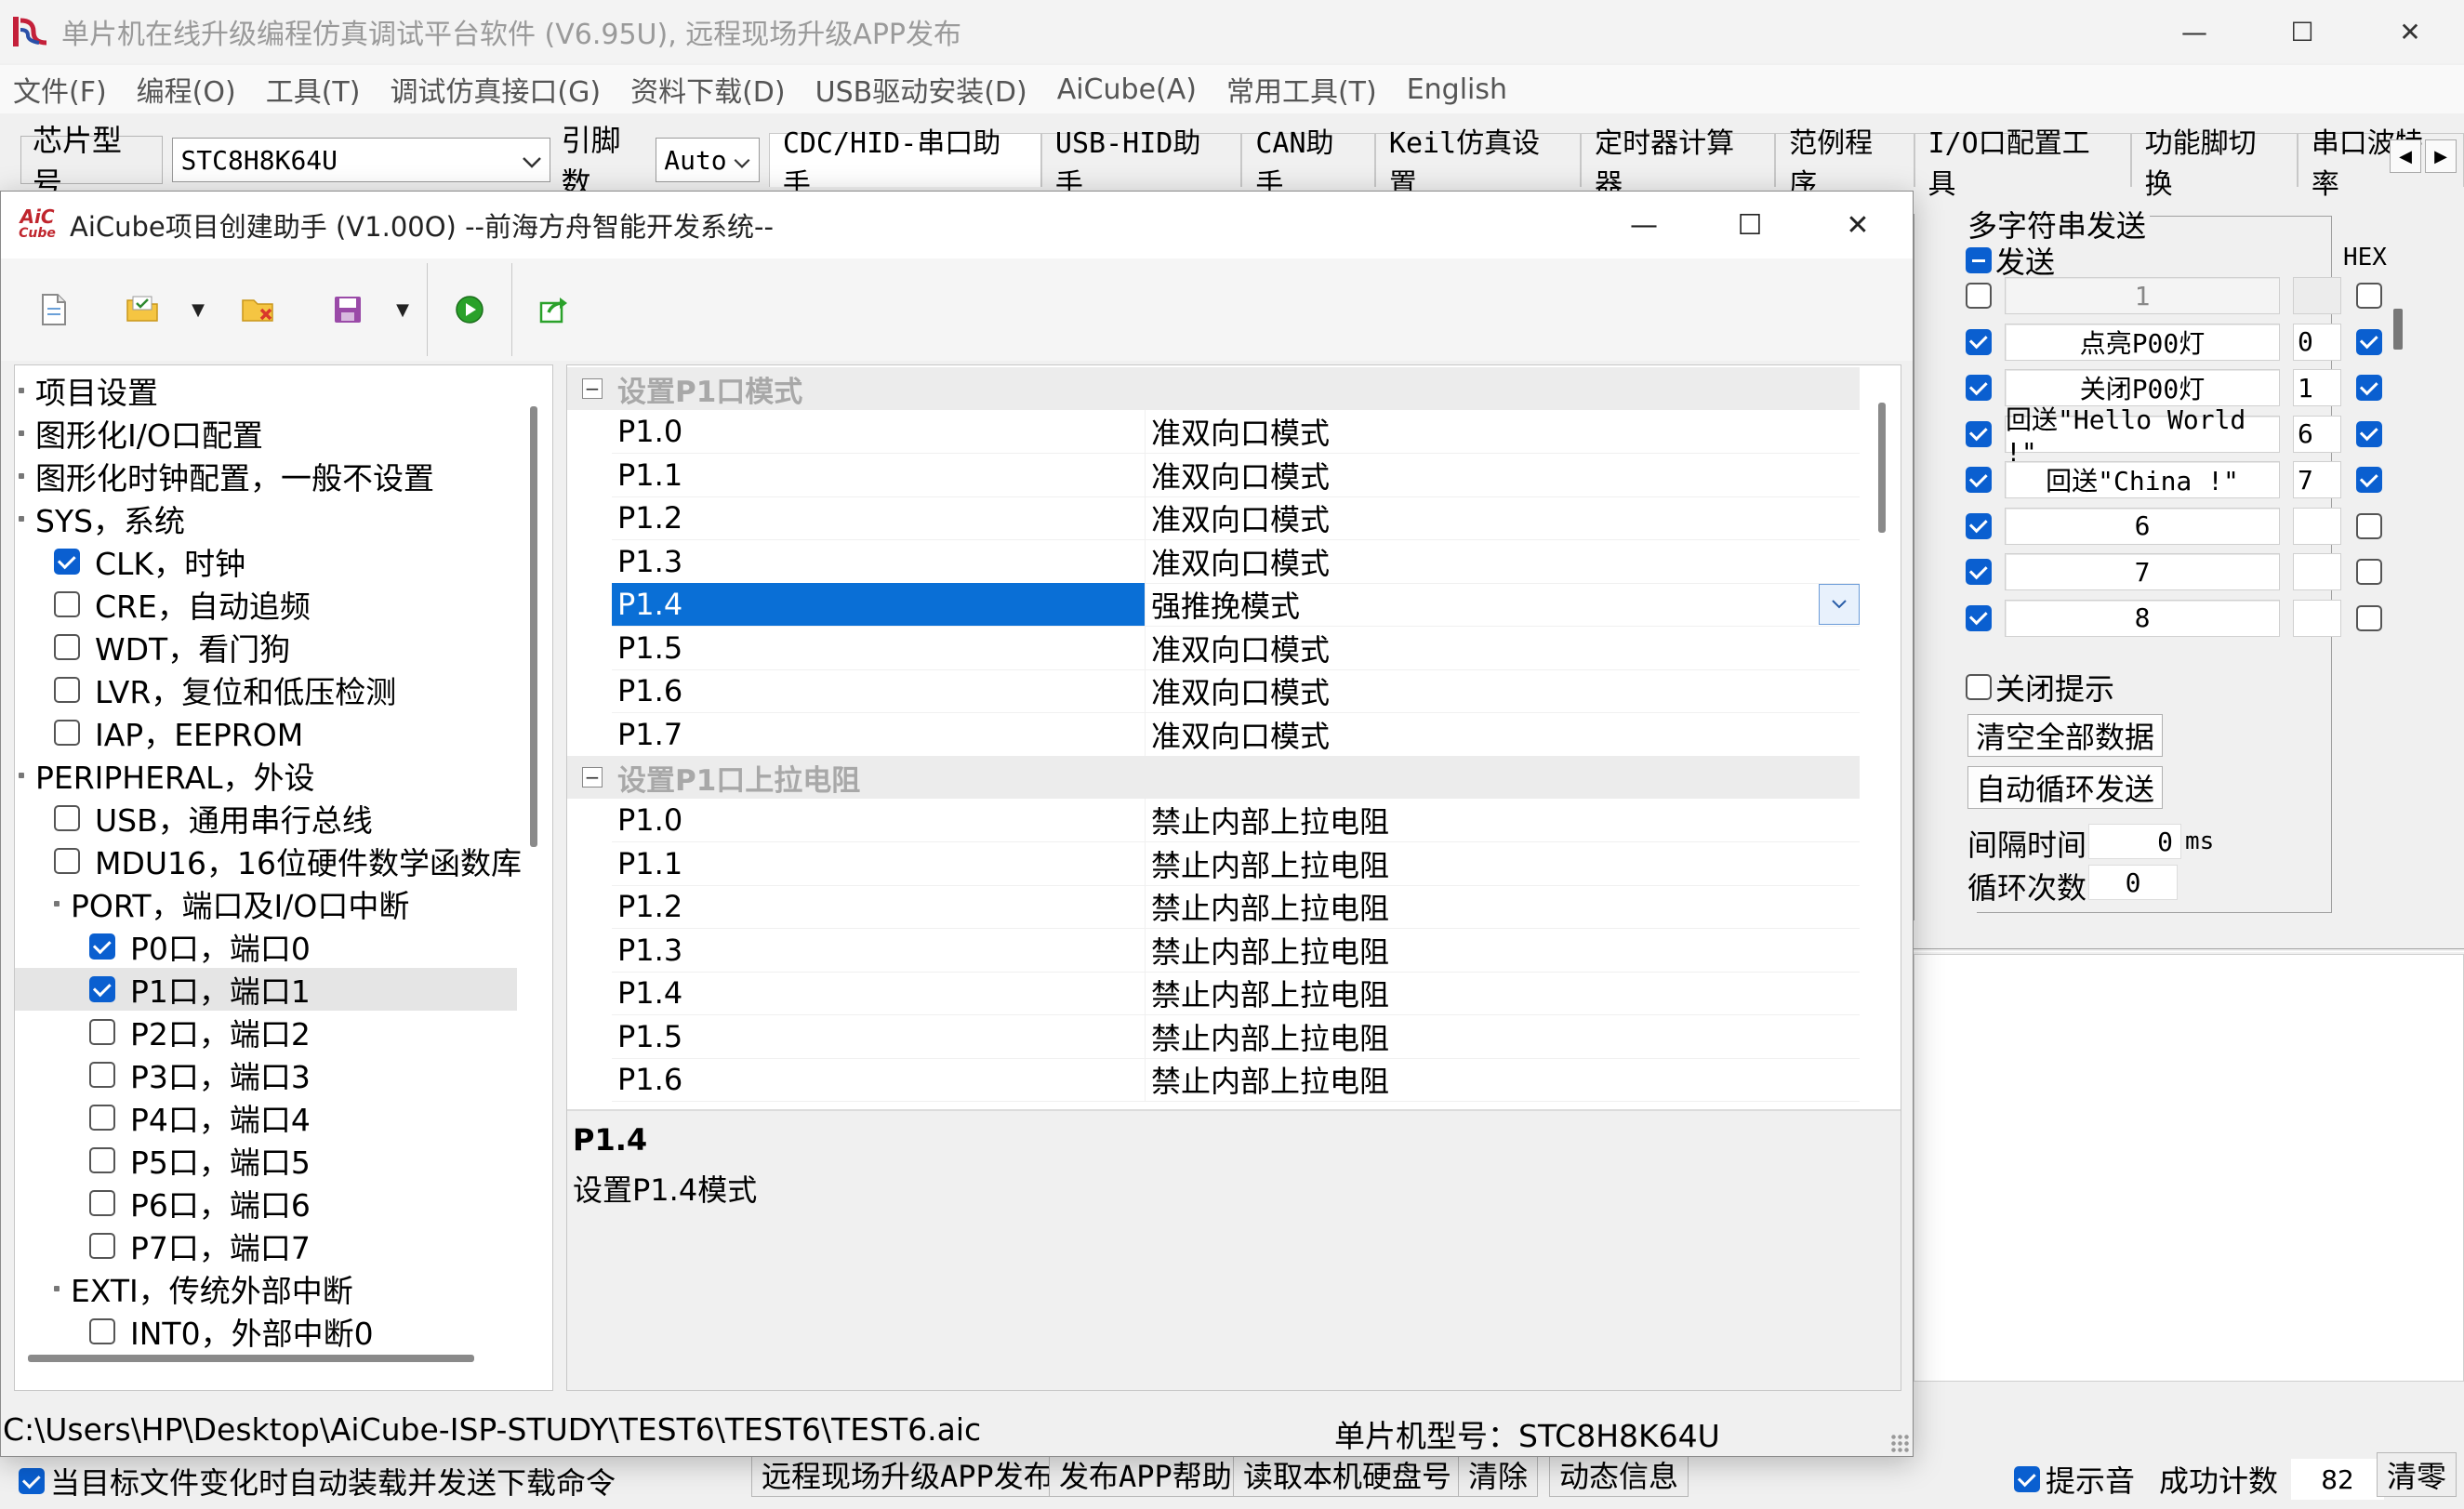 The image size is (2464, 1509). What do you see at coordinates (62, 89) in the screenshot?
I see `menu-file: 文件(F)` at bounding box center [62, 89].